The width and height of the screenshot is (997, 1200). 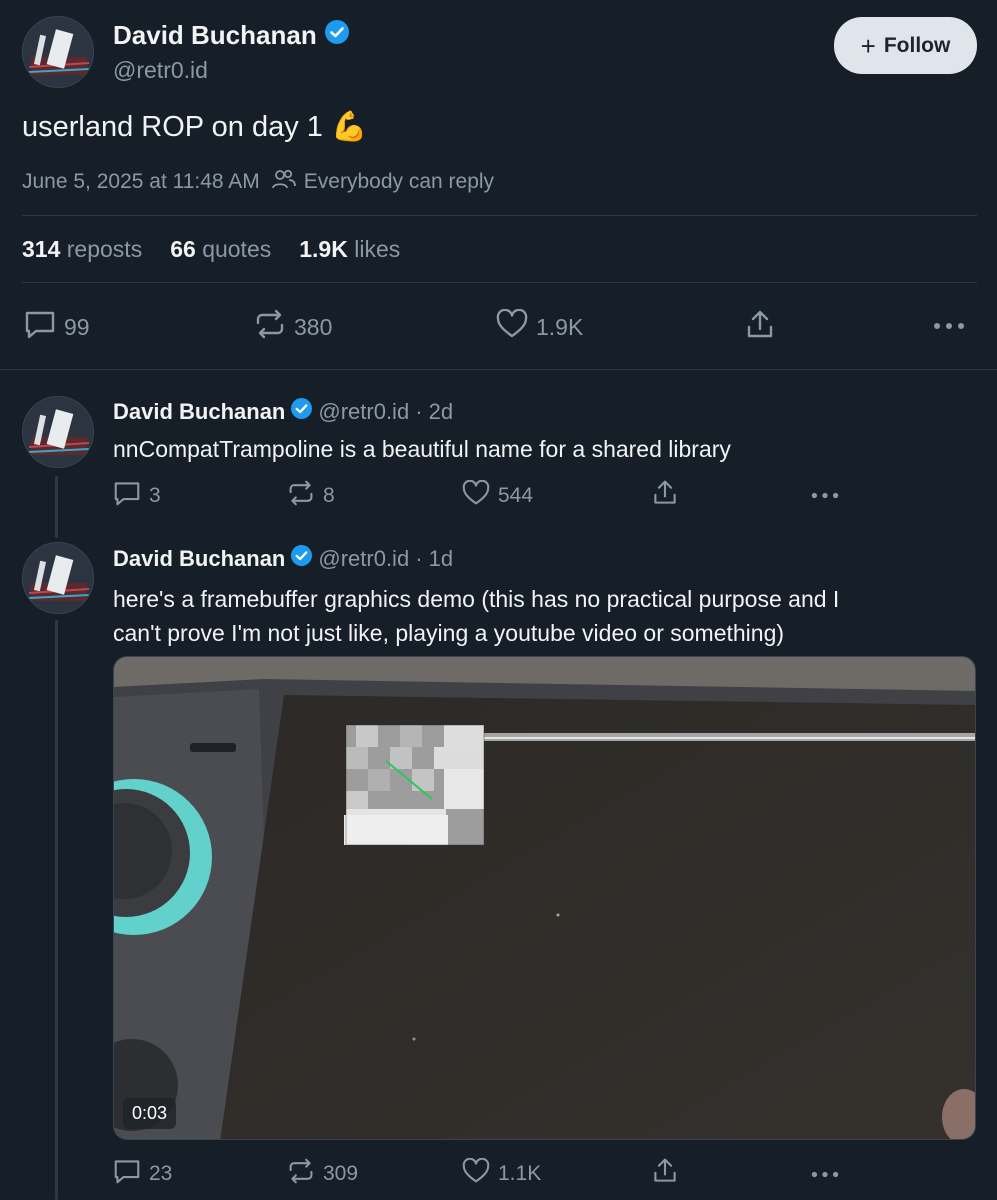 I want to click on reply-count: 3, so click(x=155, y=495).